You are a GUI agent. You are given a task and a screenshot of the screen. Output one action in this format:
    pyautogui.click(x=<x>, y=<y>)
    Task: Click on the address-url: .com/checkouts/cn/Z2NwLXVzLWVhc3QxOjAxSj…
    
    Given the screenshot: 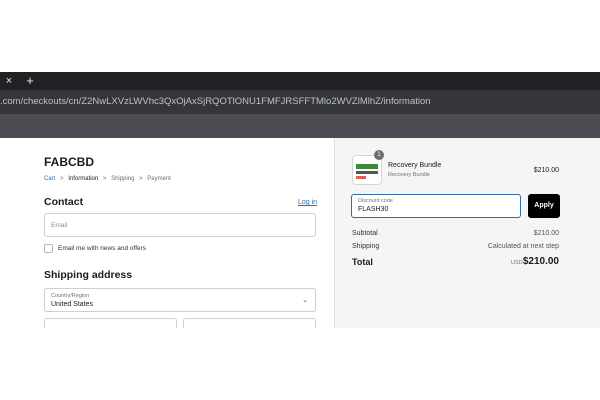 What is the action you would take?
    pyautogui.click(x=299, y=102)
    